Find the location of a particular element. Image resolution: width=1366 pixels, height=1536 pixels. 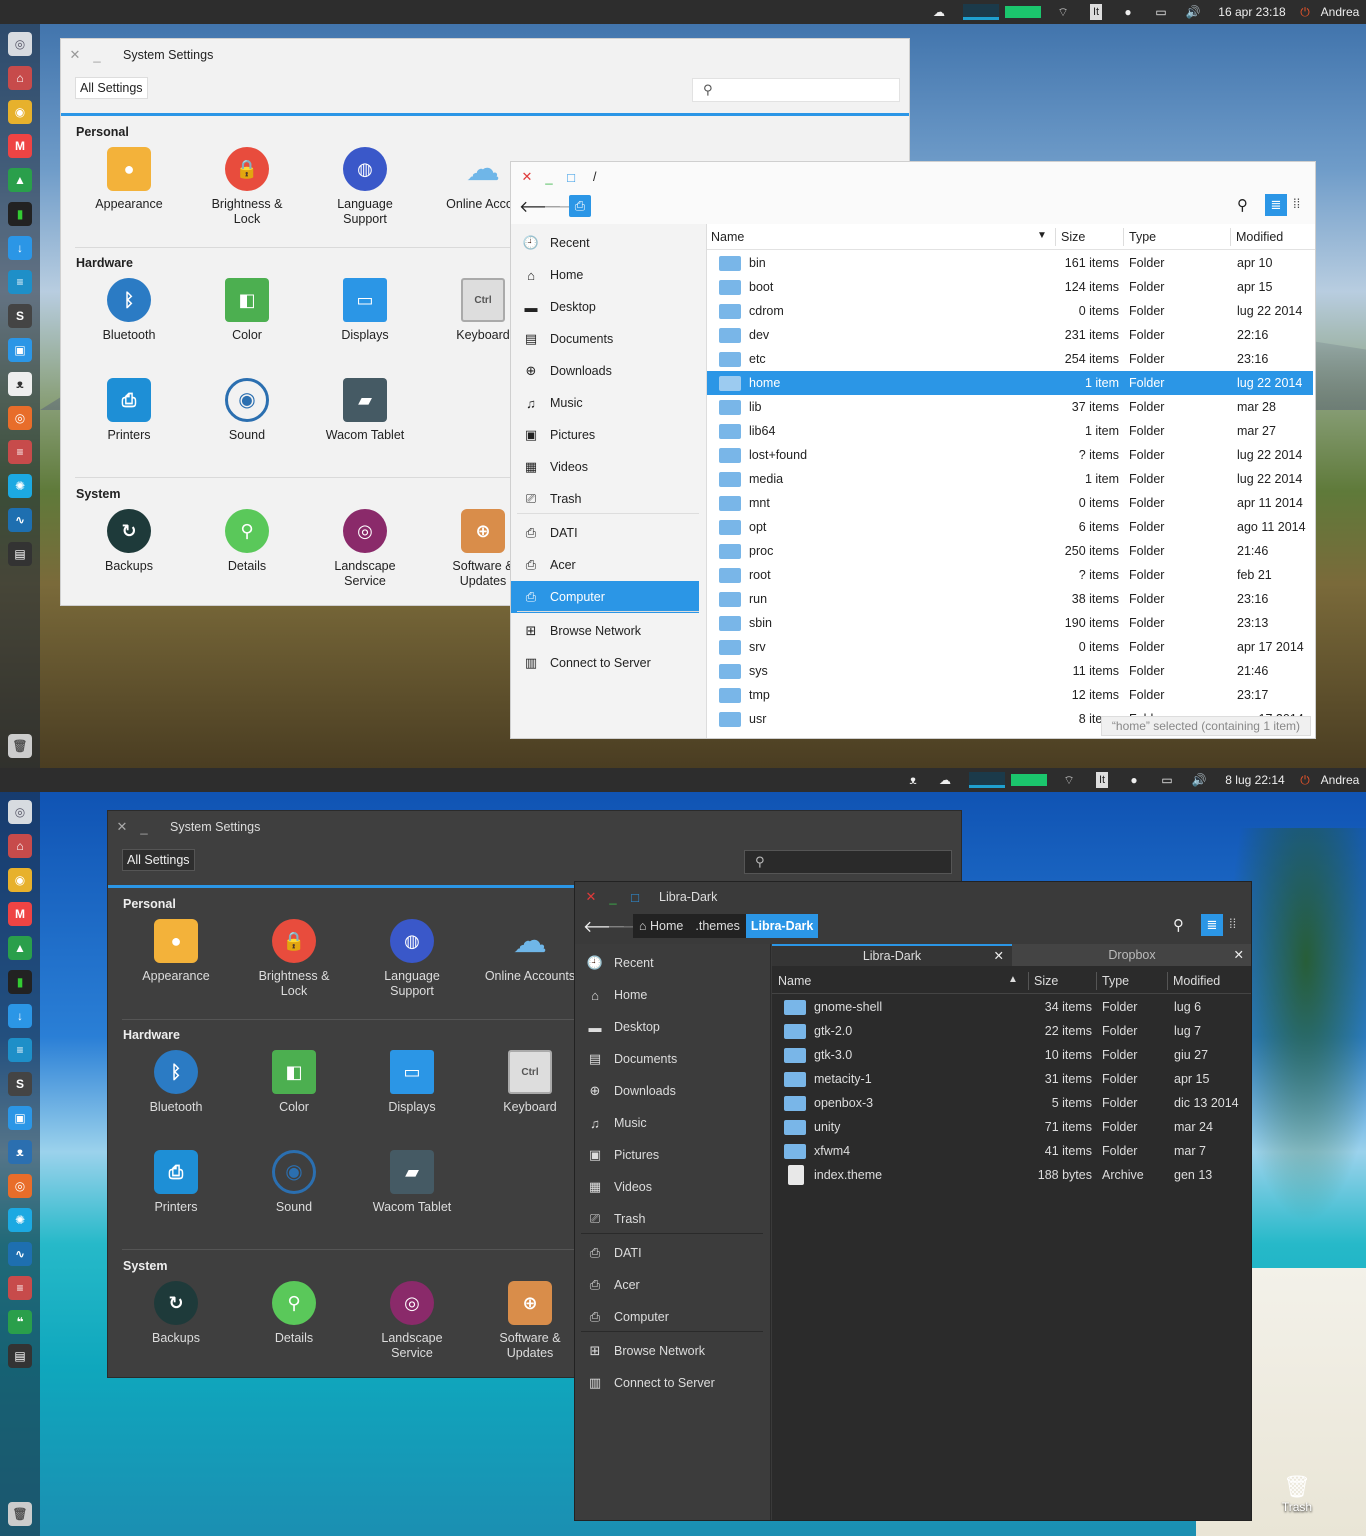

settings-software-item: ⊕ Software & Updates is located at coordinates (530, 1321).